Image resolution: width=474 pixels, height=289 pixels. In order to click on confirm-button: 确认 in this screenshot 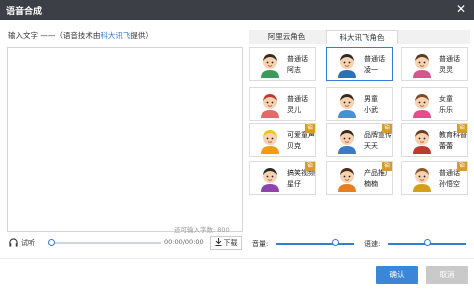, I will do `click(397, 275)`.